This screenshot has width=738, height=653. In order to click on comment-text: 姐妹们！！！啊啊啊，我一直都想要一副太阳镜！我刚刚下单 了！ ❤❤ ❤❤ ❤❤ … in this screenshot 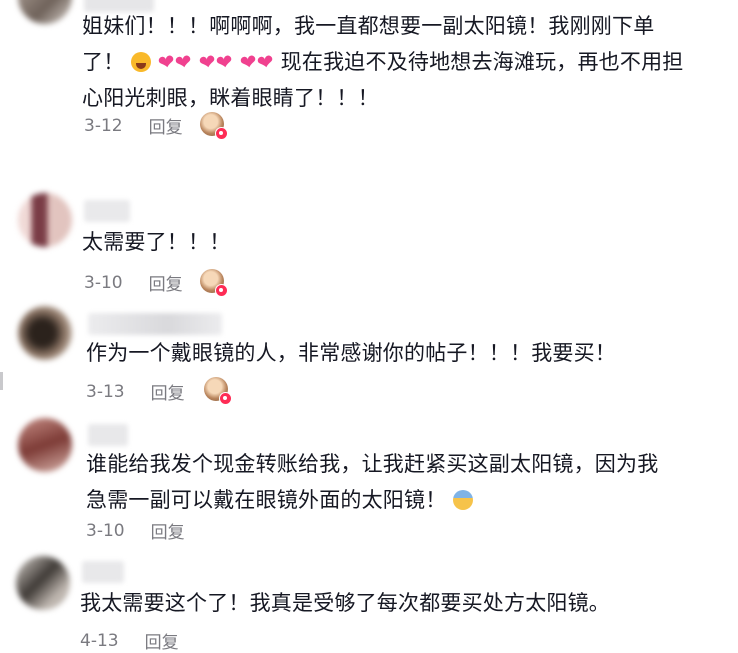, I will do `click(382, 62)`.